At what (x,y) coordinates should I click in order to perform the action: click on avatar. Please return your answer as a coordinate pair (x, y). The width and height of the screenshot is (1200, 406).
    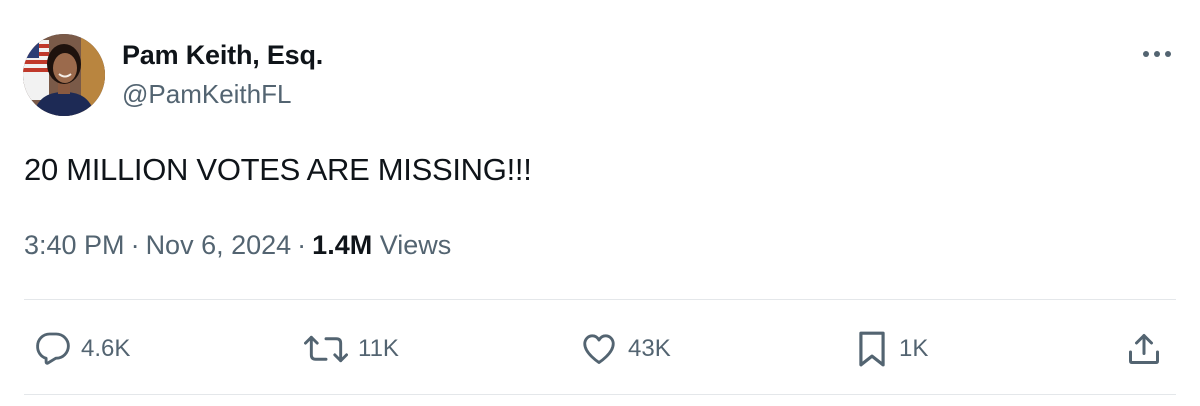
    Looking at the image, I should click on (64, 75).